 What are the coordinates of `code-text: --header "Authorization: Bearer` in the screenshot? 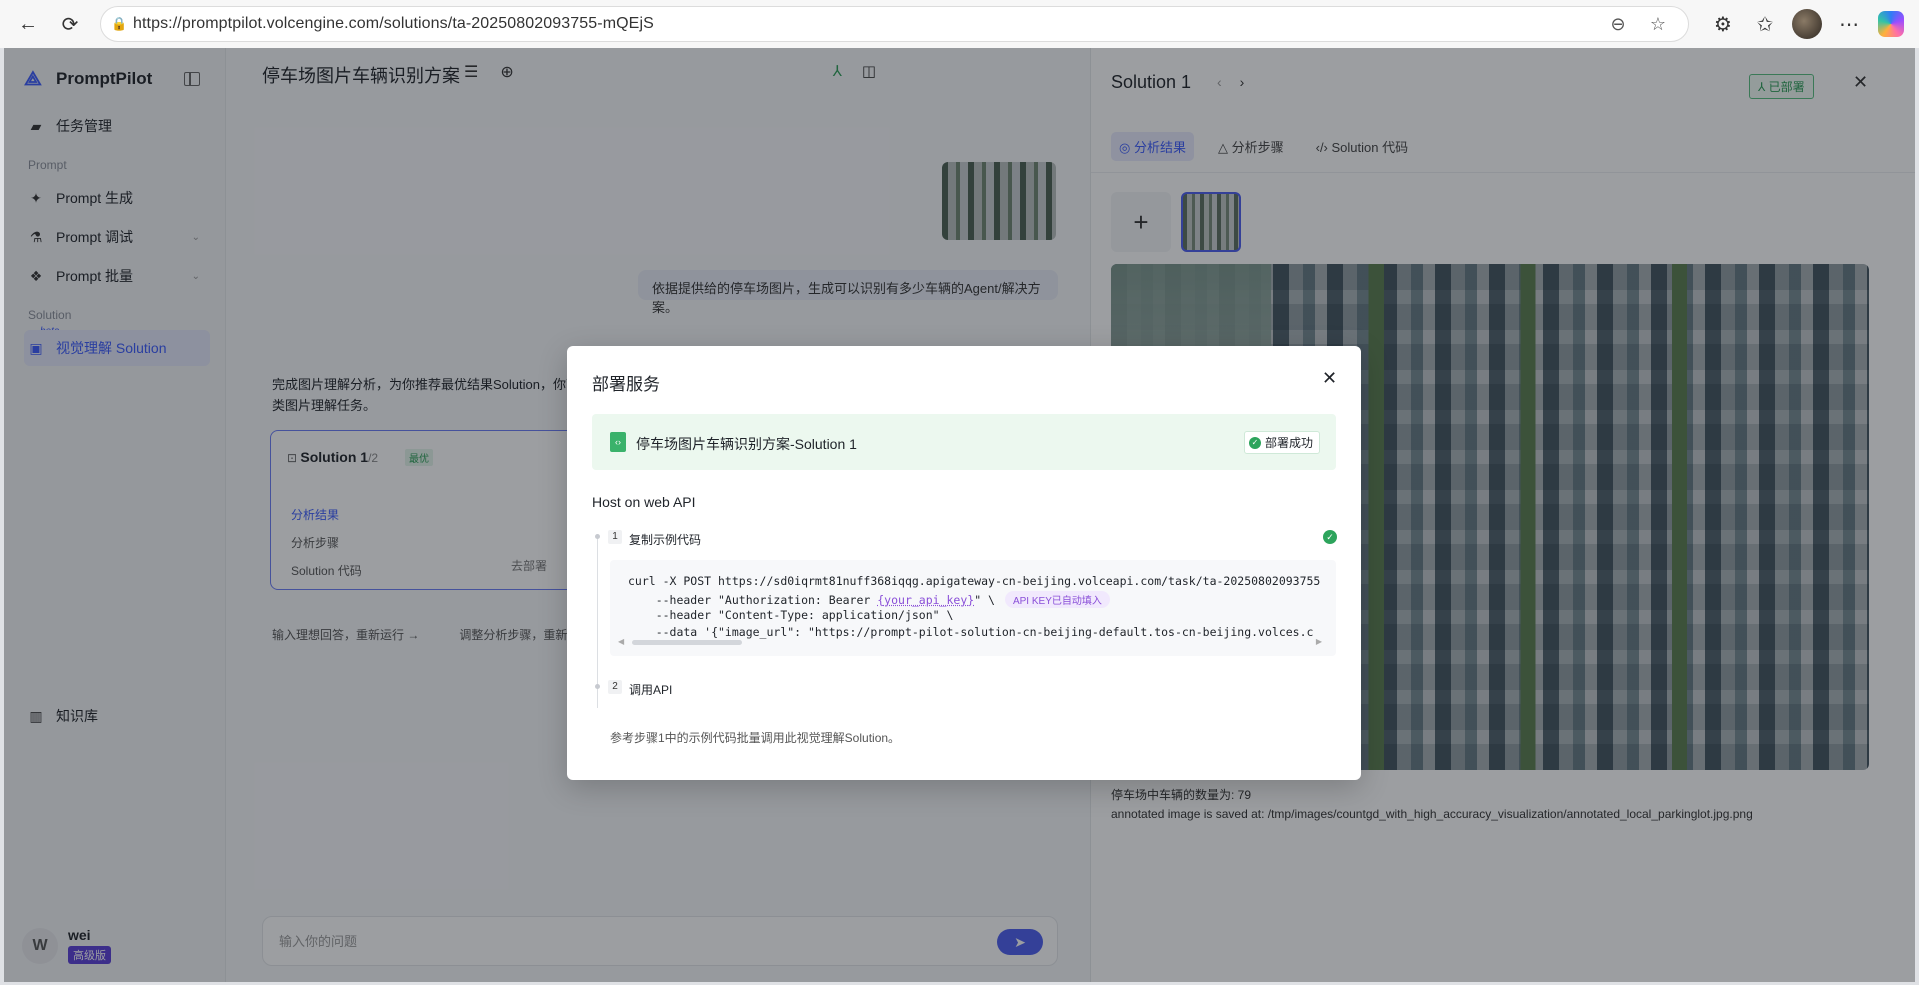 It's located at (753, 600).